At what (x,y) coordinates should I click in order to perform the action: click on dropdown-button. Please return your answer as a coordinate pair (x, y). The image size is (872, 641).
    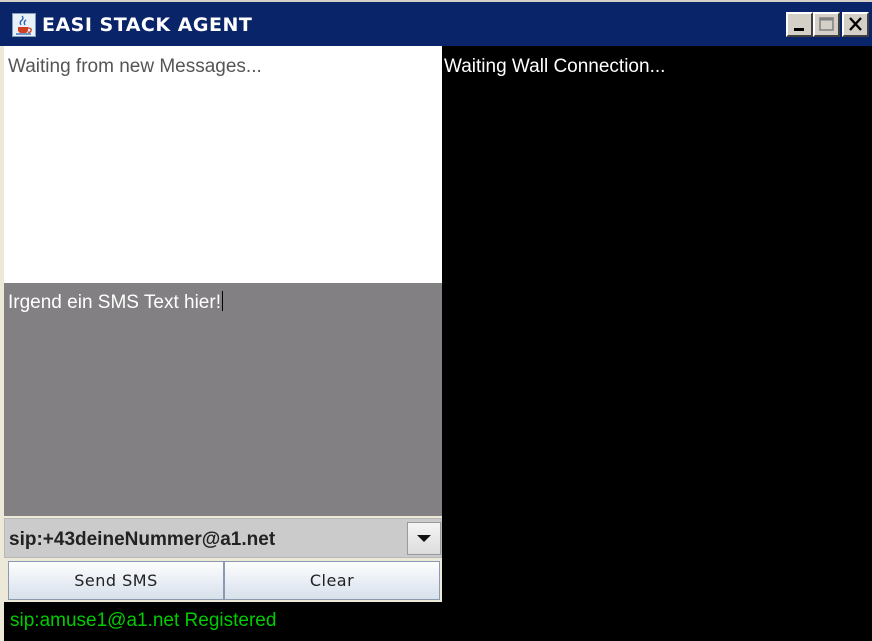
    Looking at the image, I should click on (424, 538).